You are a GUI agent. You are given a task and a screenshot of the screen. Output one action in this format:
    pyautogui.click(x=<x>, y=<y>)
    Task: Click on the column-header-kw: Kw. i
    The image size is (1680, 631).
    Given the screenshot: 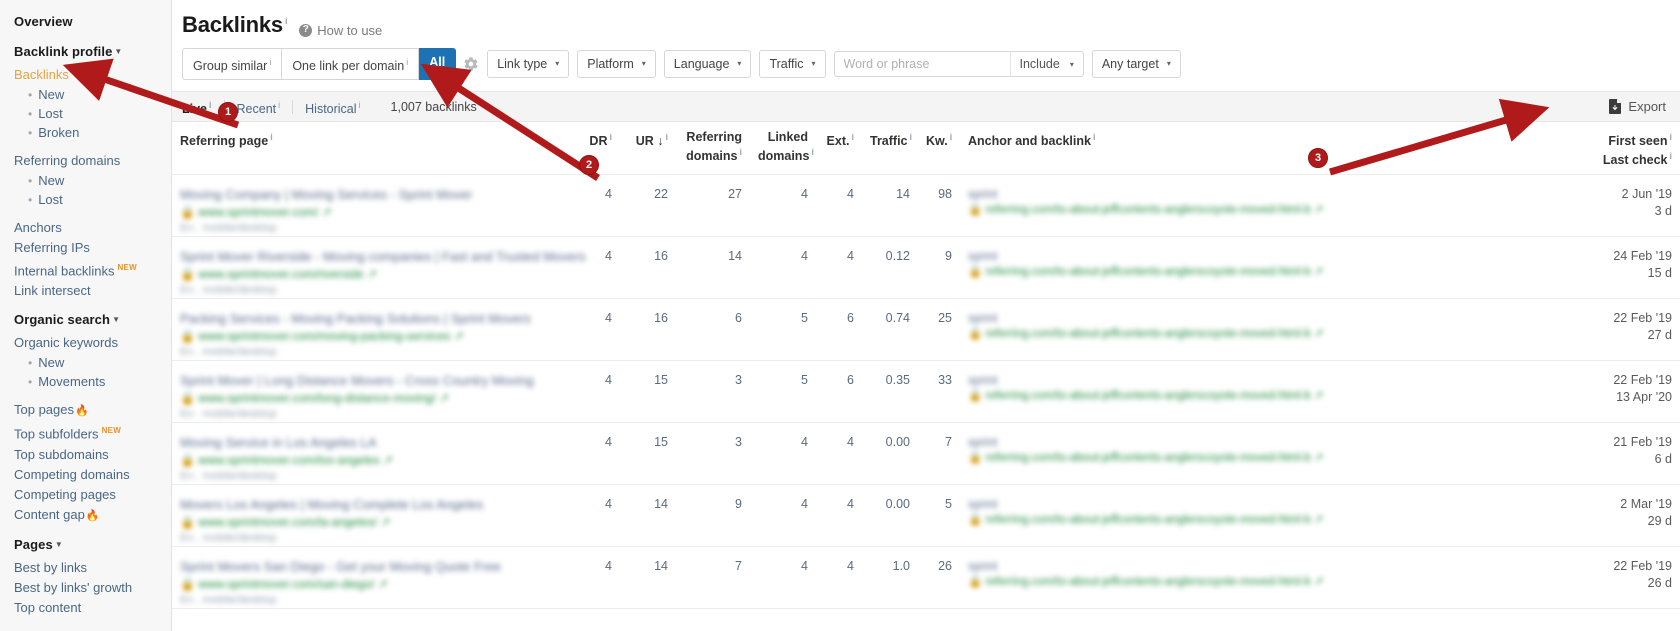 What is the action you would take?
    pyautogui.click(x=939, y=149)
    